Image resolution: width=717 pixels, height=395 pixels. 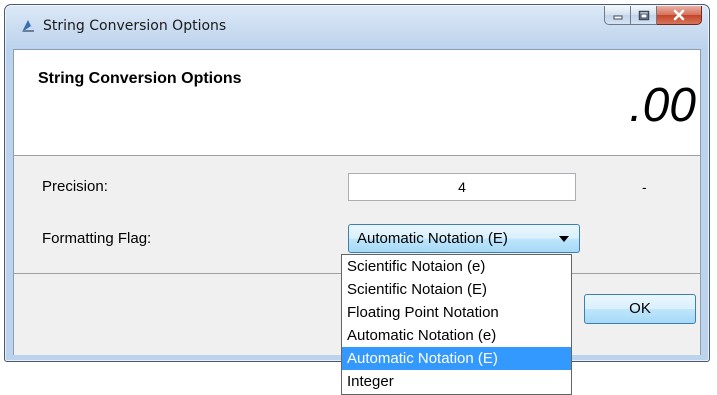 I want to click on maximize-icon, so click(x=643, y=15).